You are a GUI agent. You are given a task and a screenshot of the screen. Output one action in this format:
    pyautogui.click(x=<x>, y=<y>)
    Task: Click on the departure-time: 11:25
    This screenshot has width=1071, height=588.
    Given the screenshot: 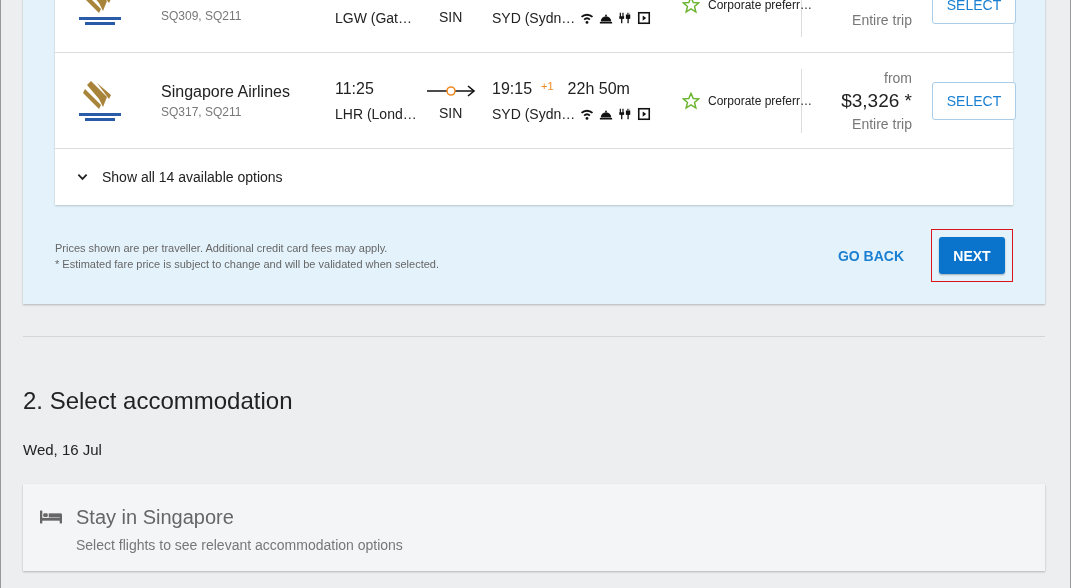 What is the action you would take?
    pyautogui.click(x=355, y=89)
    